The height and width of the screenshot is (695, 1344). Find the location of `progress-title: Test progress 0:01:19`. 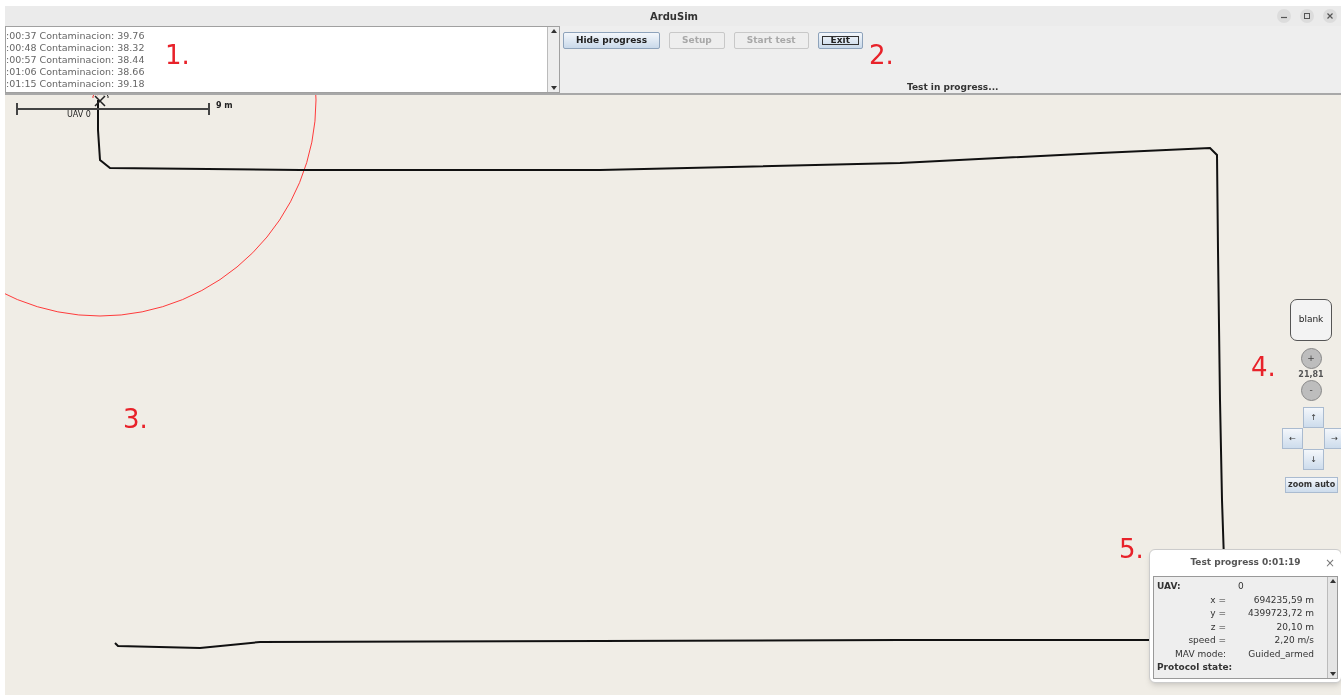

progress-title: Test progress 0:01:19 is located at coordinates (1245, 563).